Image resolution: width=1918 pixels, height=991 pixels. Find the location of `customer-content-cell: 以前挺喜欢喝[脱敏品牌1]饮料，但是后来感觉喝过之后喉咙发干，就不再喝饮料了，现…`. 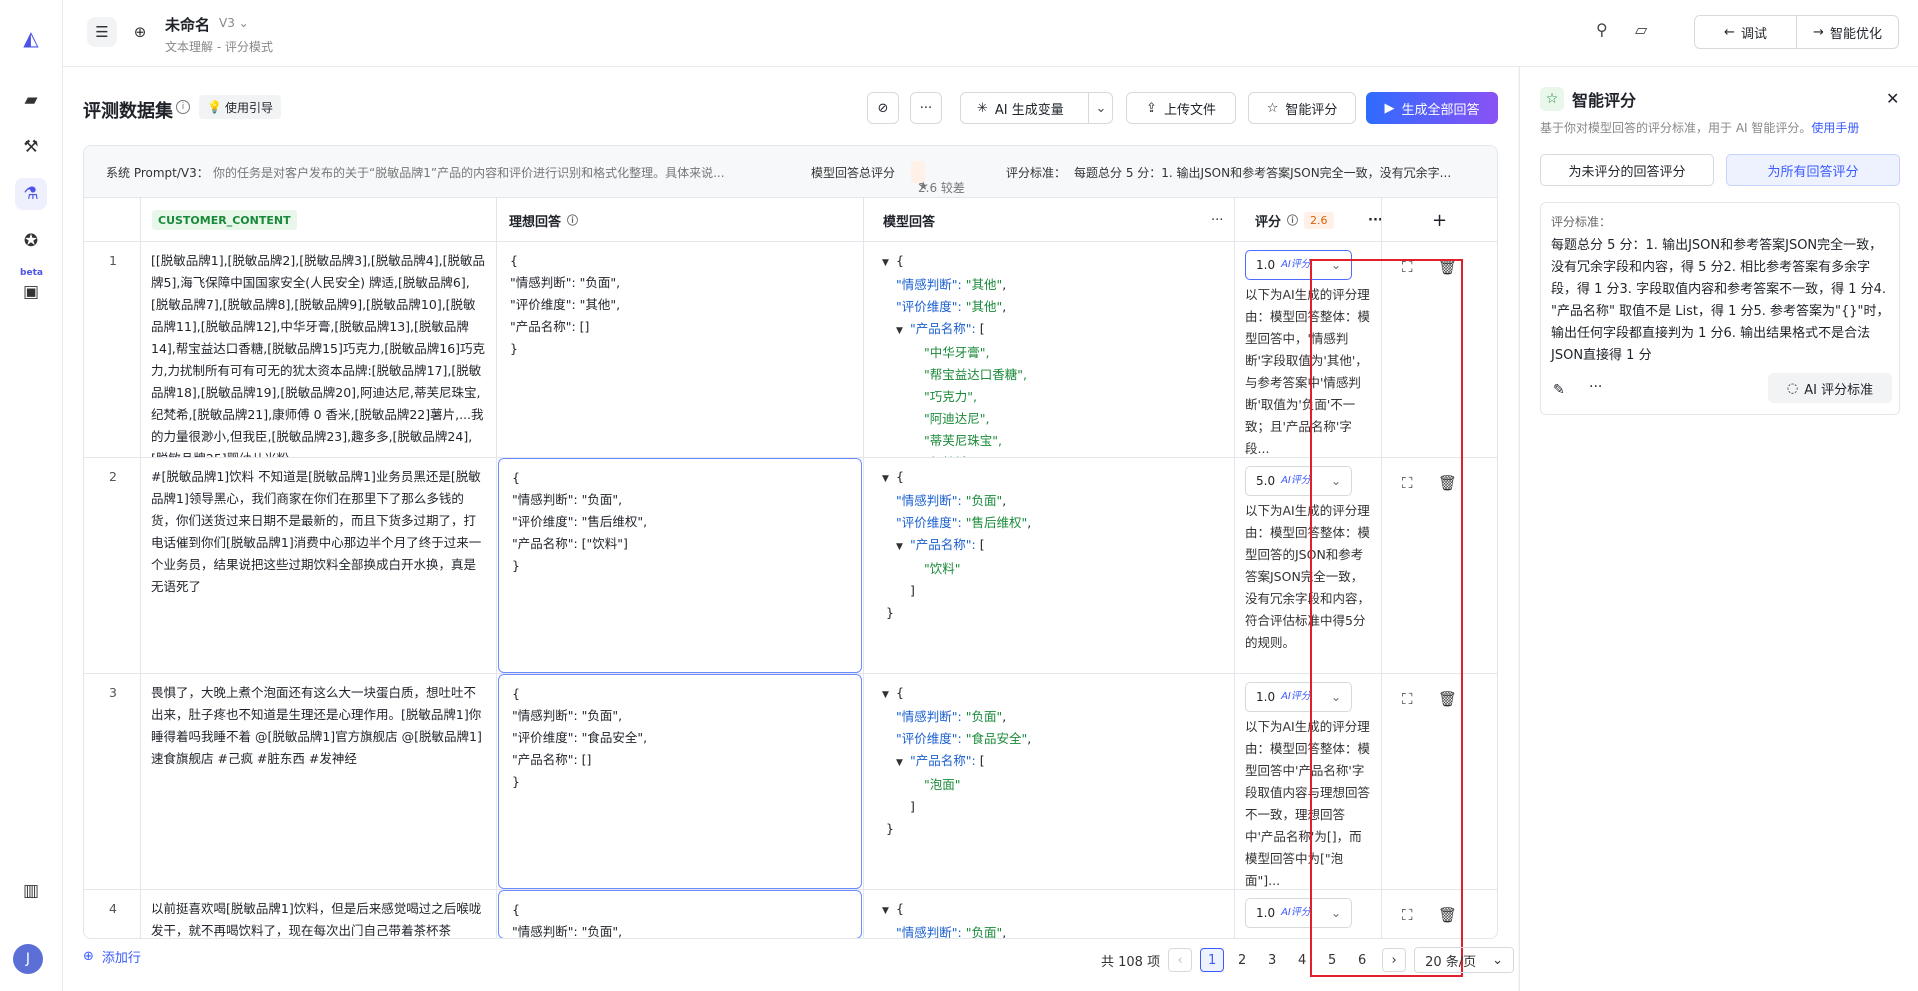

customer-content-cell: 以前挺喜欢喝[脱敏品牌1]饮料，但是后来感觉喝过之后喉咙发干，就不再喝饮料了，现… is located at coordinates (318, 914).